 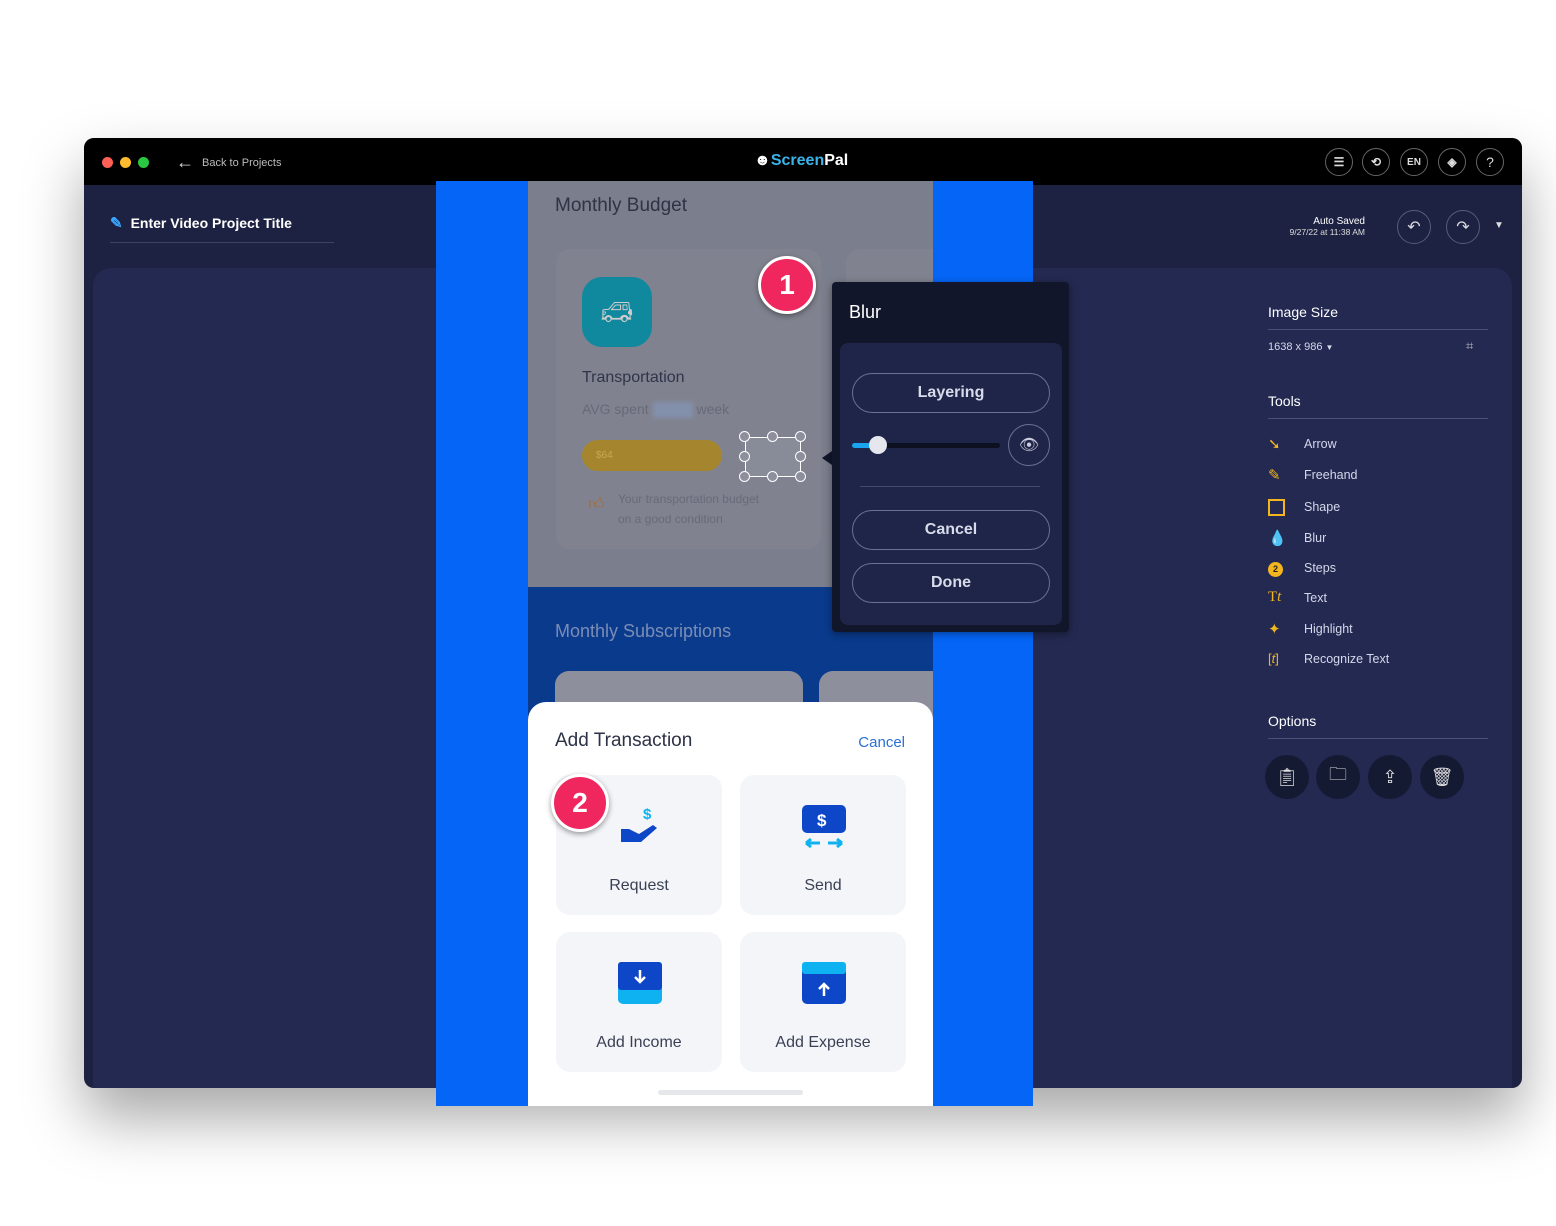 I want to click on tool-label: Steps, so click(x=1320, y=568).